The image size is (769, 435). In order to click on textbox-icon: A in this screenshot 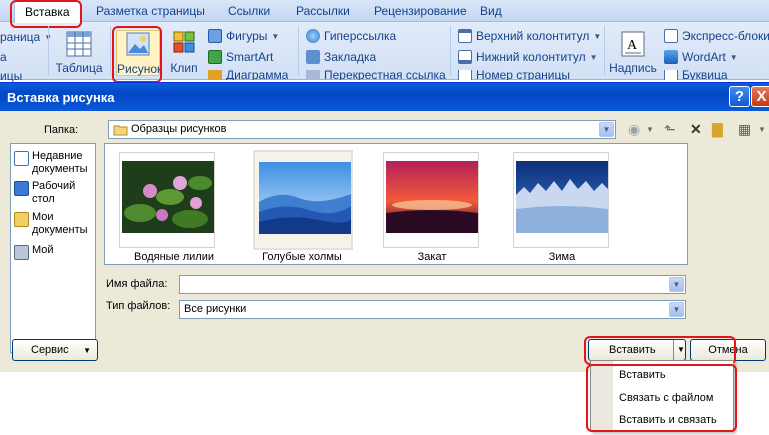, I will do `click(633, 44)`.